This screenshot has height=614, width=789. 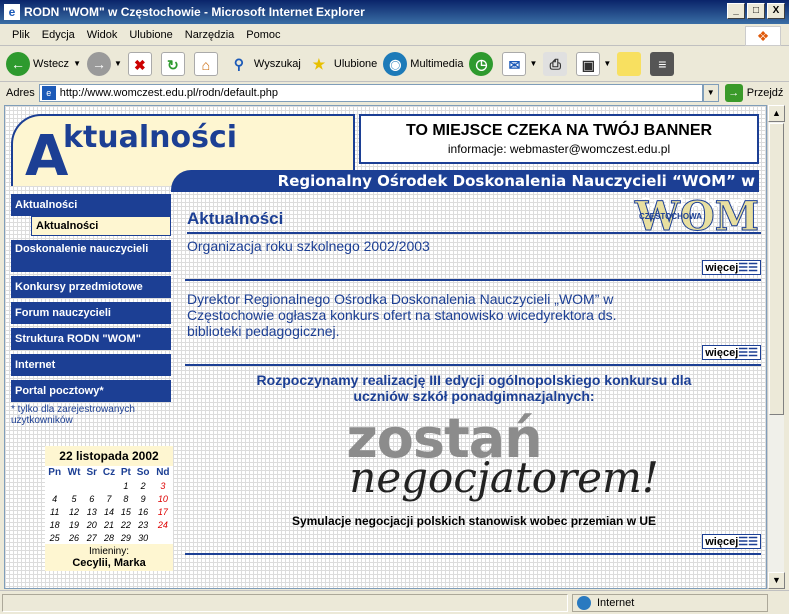 I want to click on vertical-scrollbar: ▲ ▼, so click(x=776, y=347).